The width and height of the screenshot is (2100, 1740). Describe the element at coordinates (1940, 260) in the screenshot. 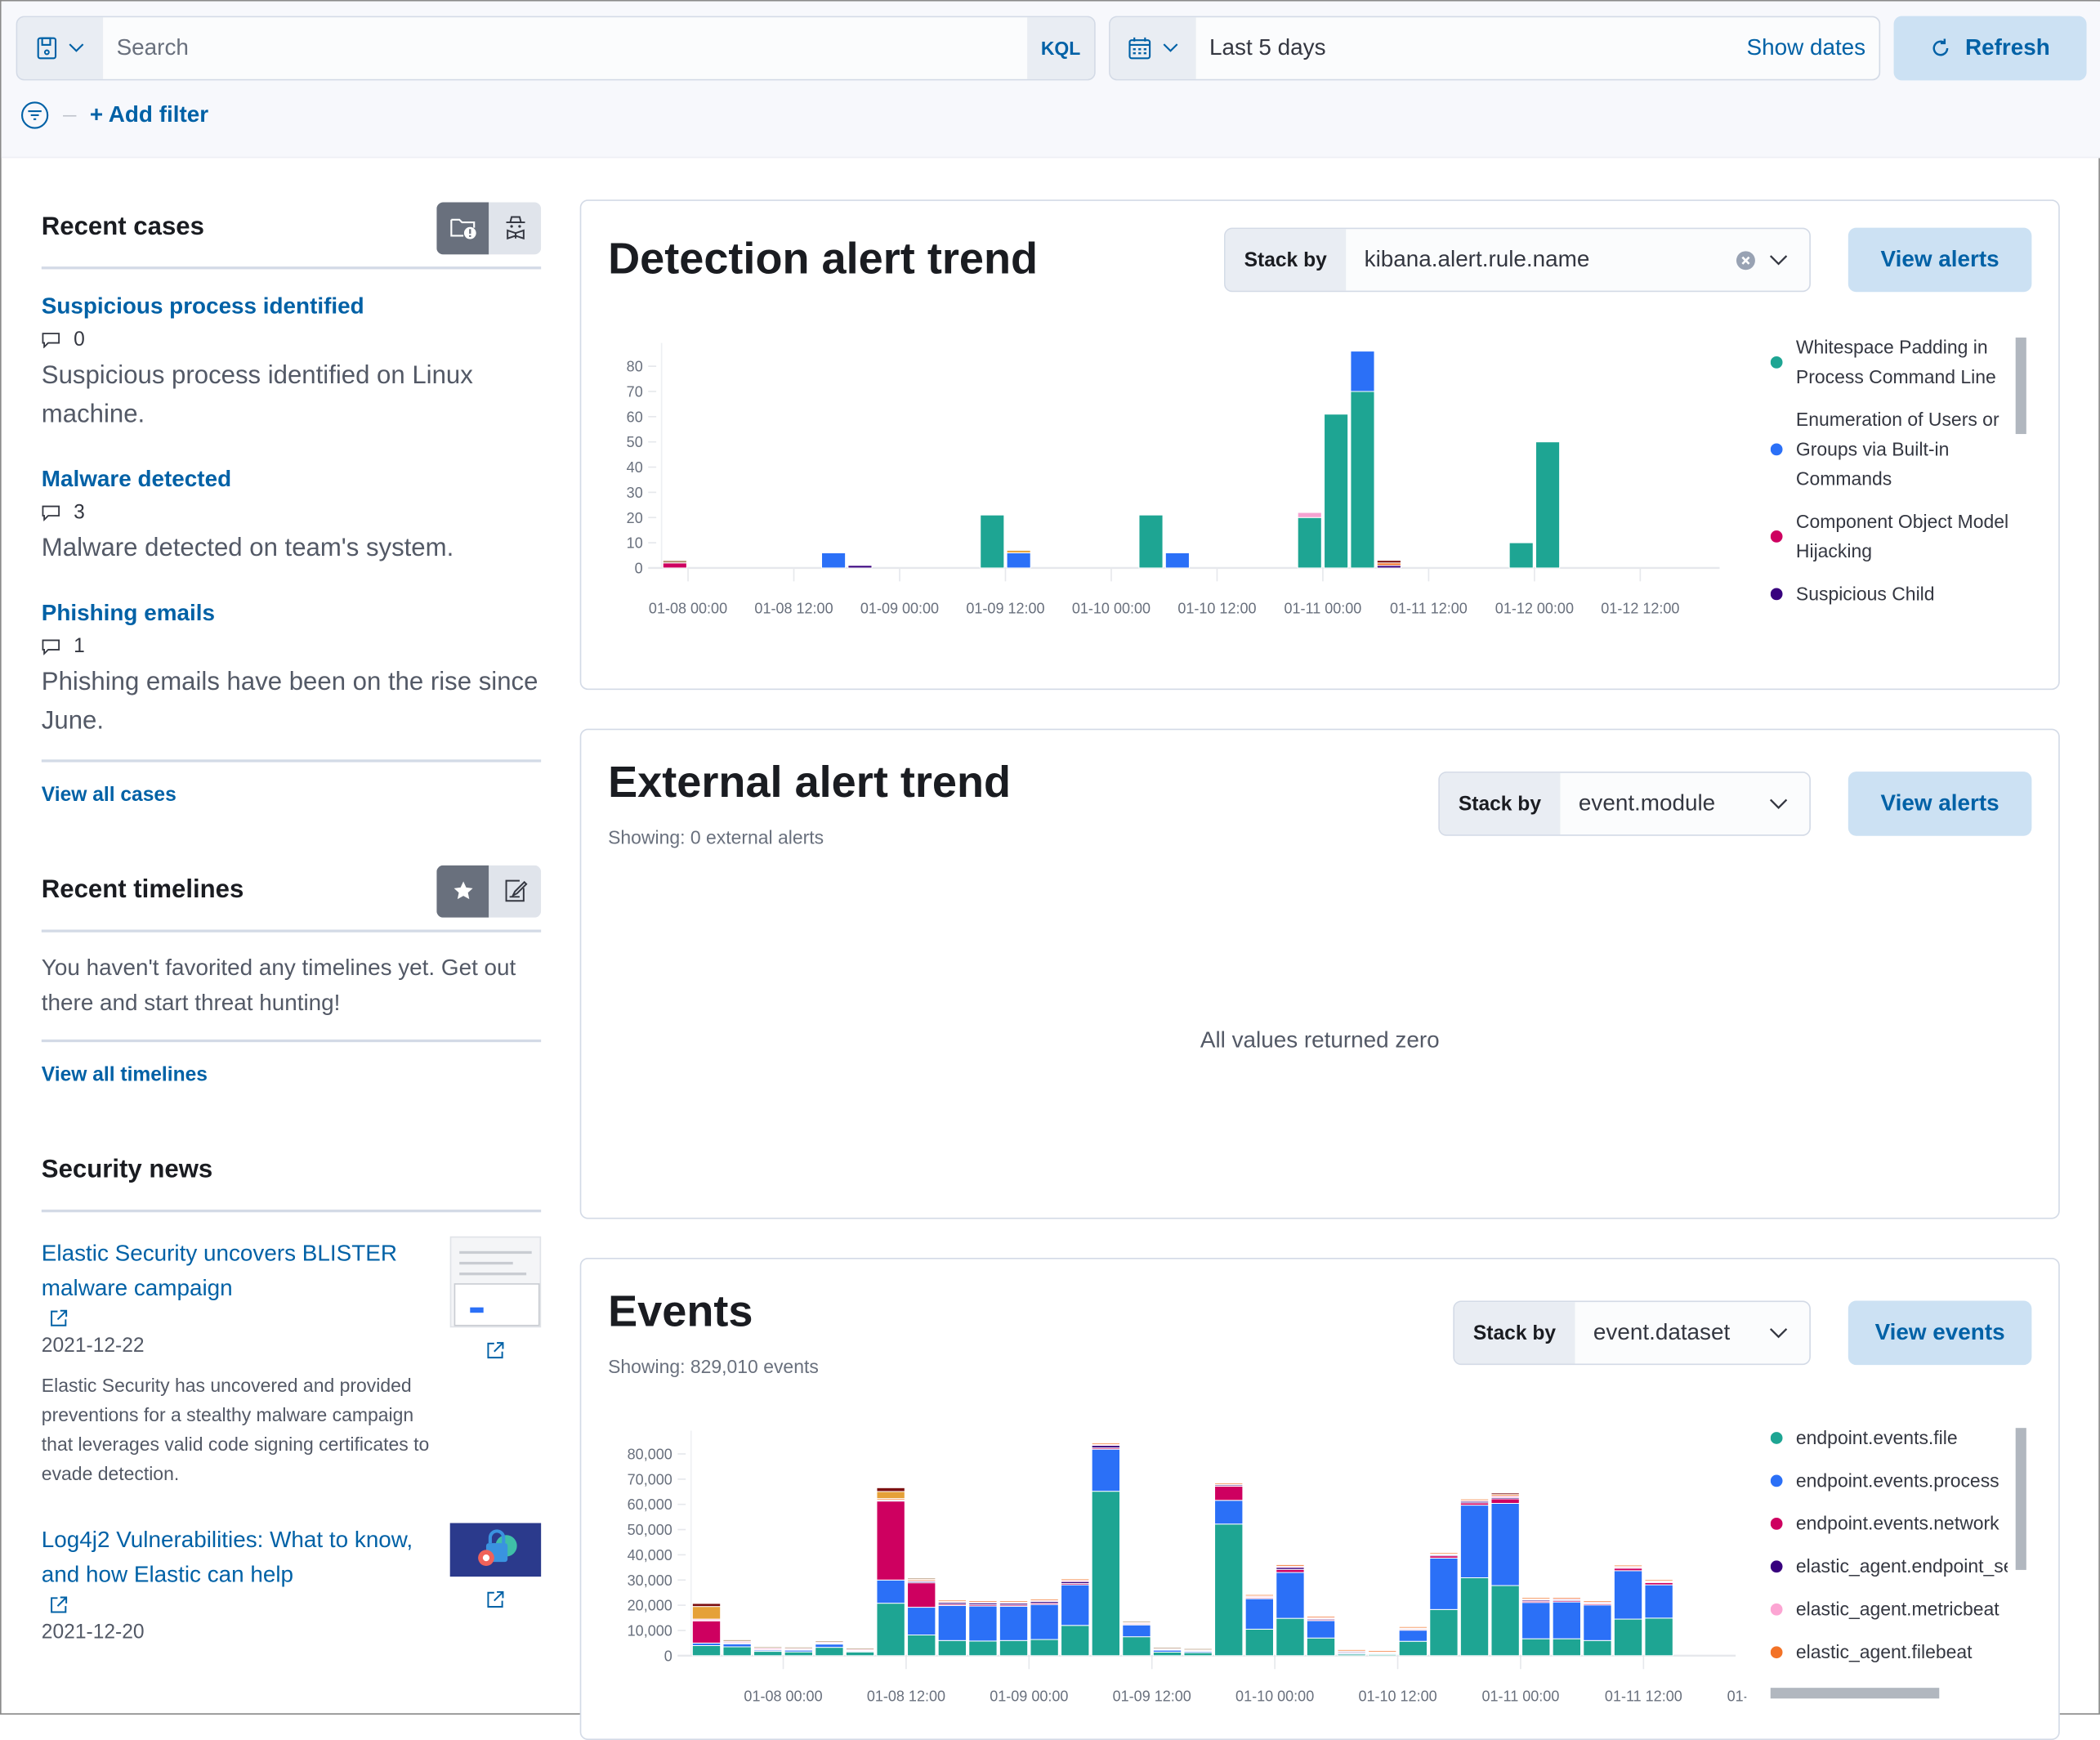

I see `view-alerts-button: View alerts` at that location.